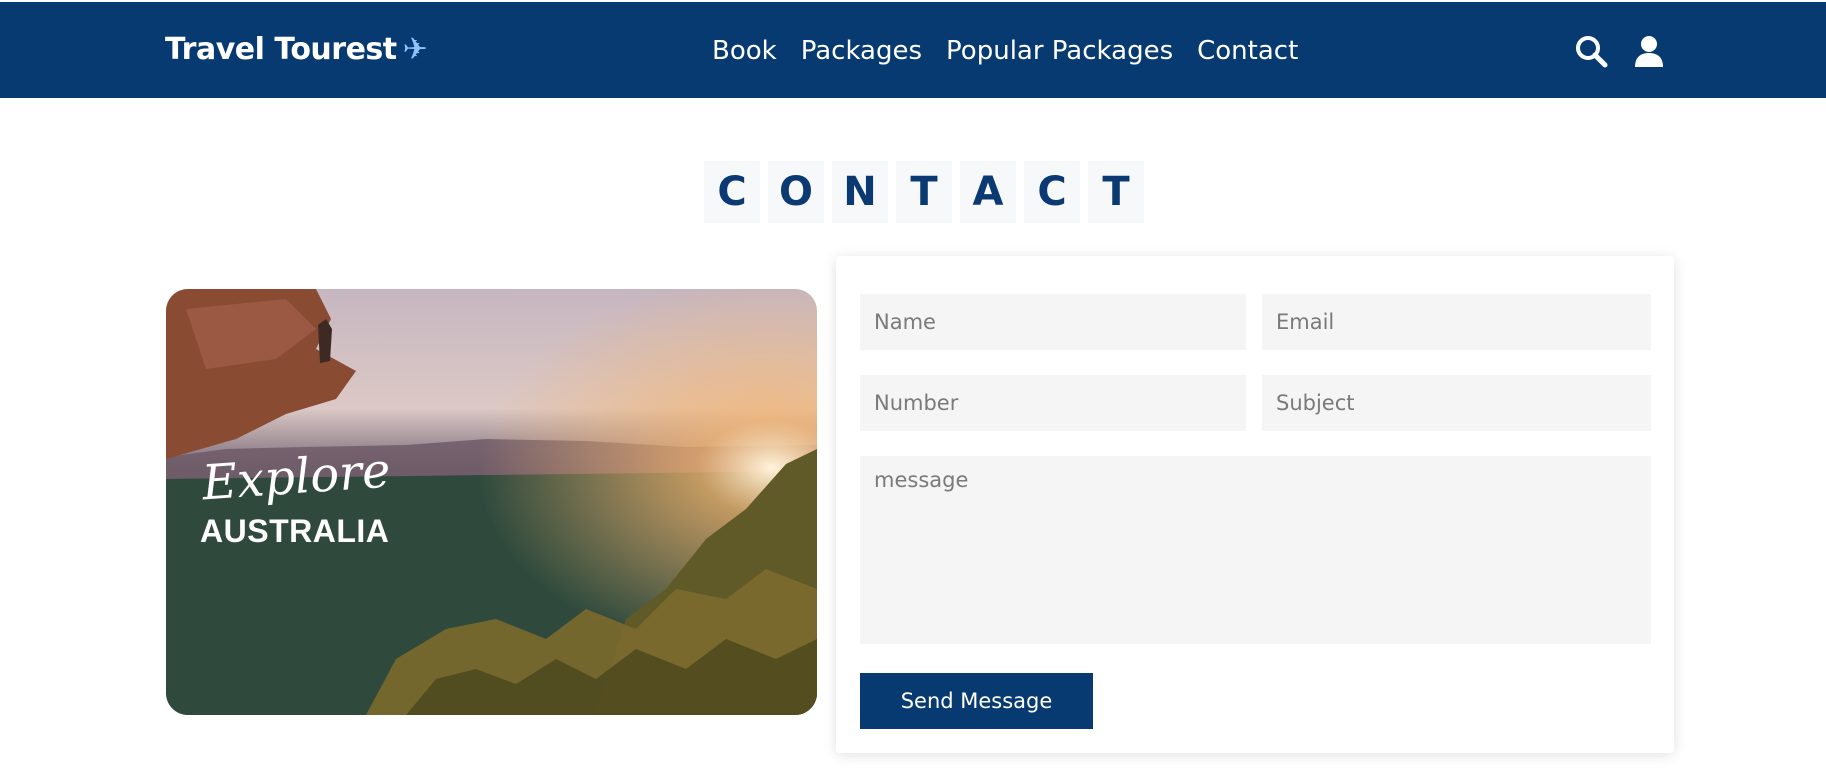 This screenshot has height=783, width=1826. I want to click on name-input, so click(1053, 322).